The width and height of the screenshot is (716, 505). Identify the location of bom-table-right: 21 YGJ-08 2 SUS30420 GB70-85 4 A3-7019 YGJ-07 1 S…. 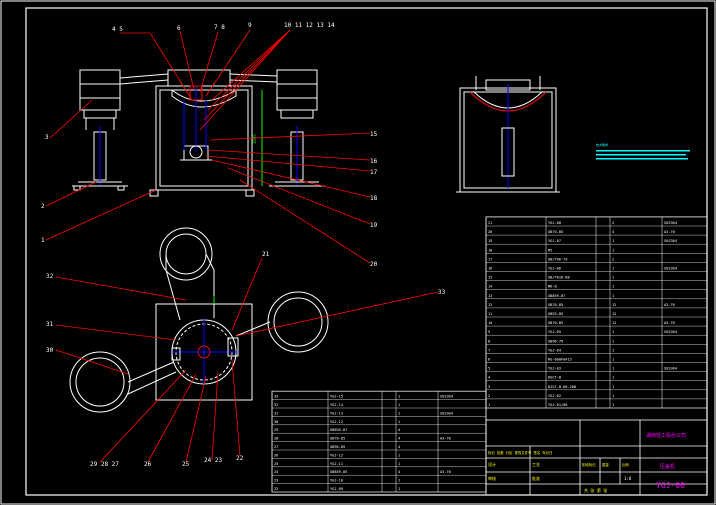
(596, 312).